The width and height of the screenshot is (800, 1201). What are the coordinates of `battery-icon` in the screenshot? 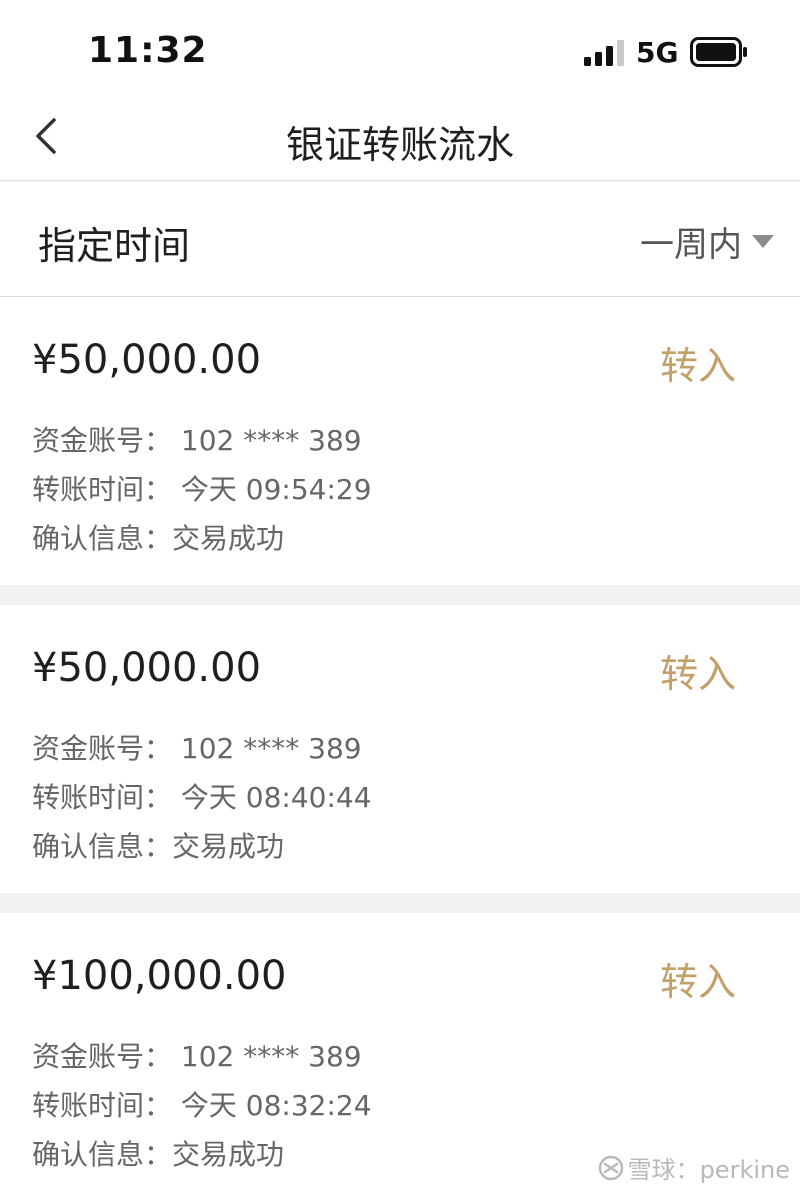 It's located at (718, 52).